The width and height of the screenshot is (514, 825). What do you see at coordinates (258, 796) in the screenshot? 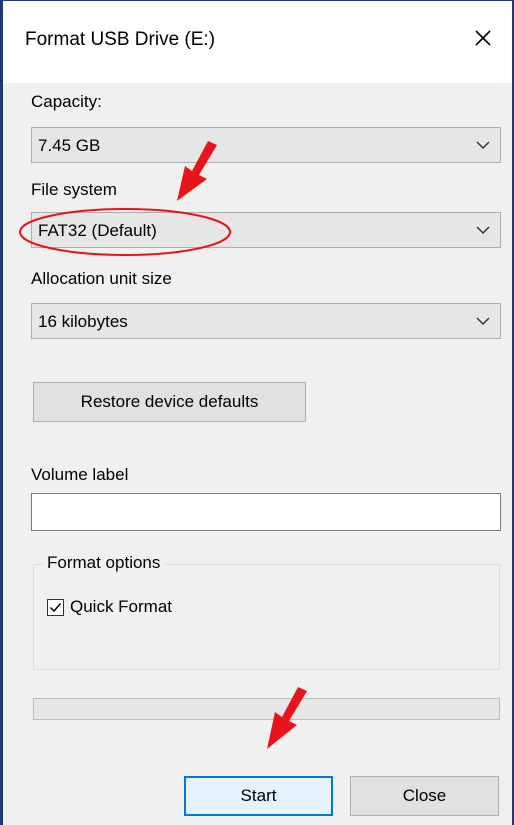
I see `start-button: Start` at bounding box center [258, 796].